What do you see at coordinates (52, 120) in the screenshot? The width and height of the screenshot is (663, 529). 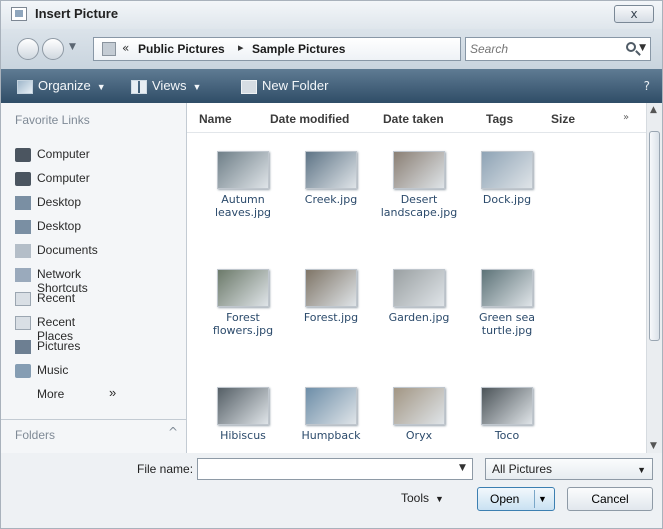 I see `favorite-links-heading: Favorite Links` at bounding box center [52, 120].